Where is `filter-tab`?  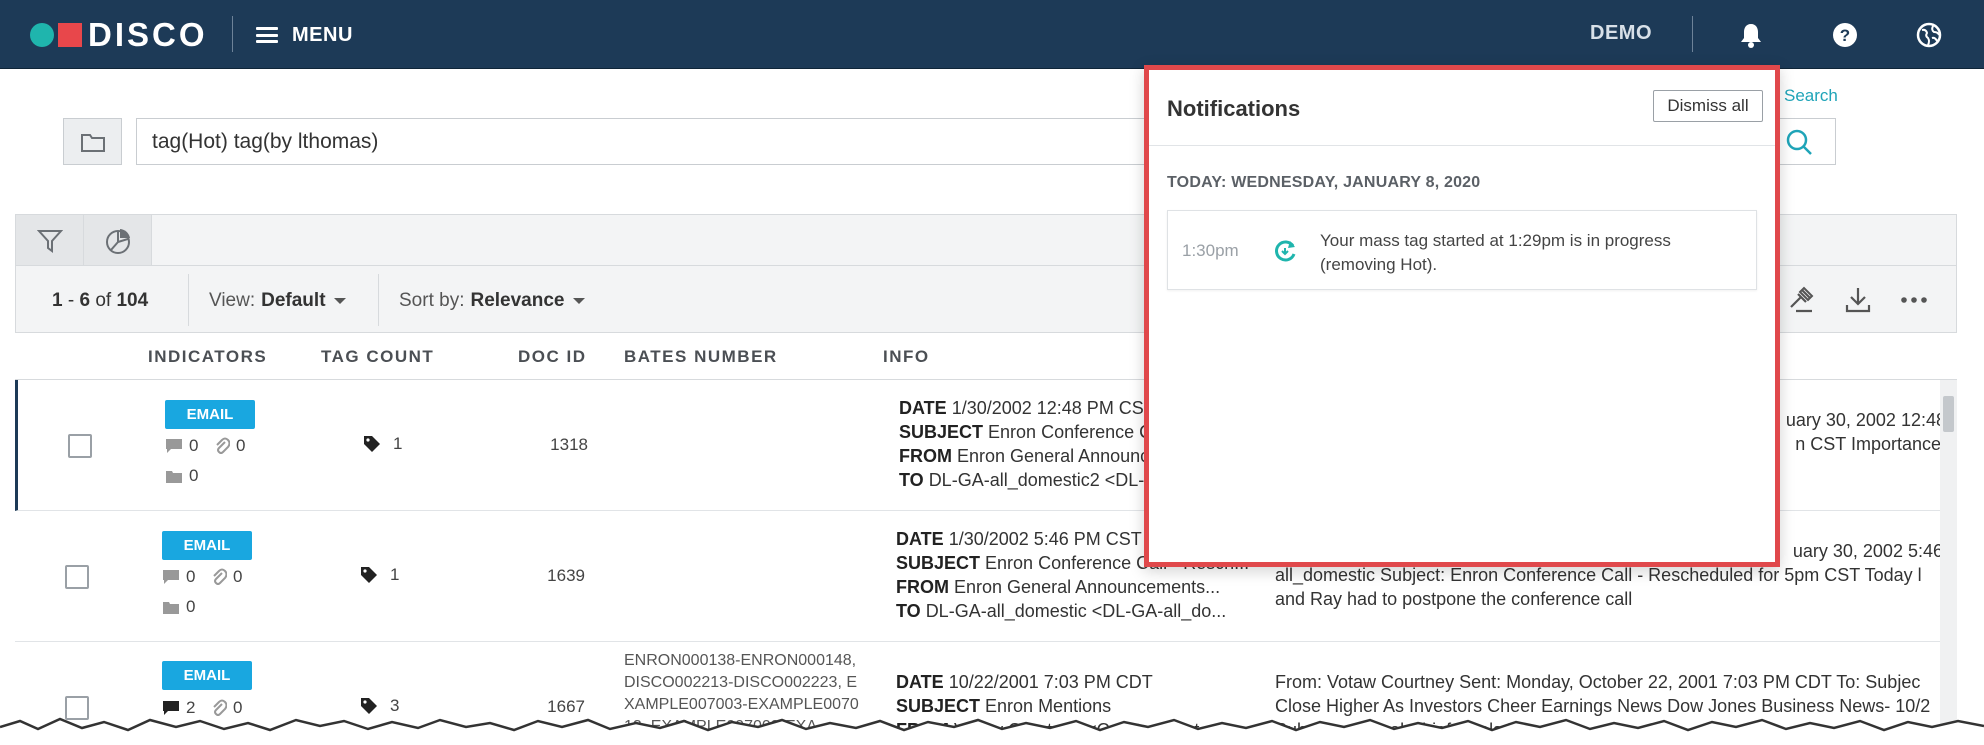 filter-tab is located at coordinates (50, 240).